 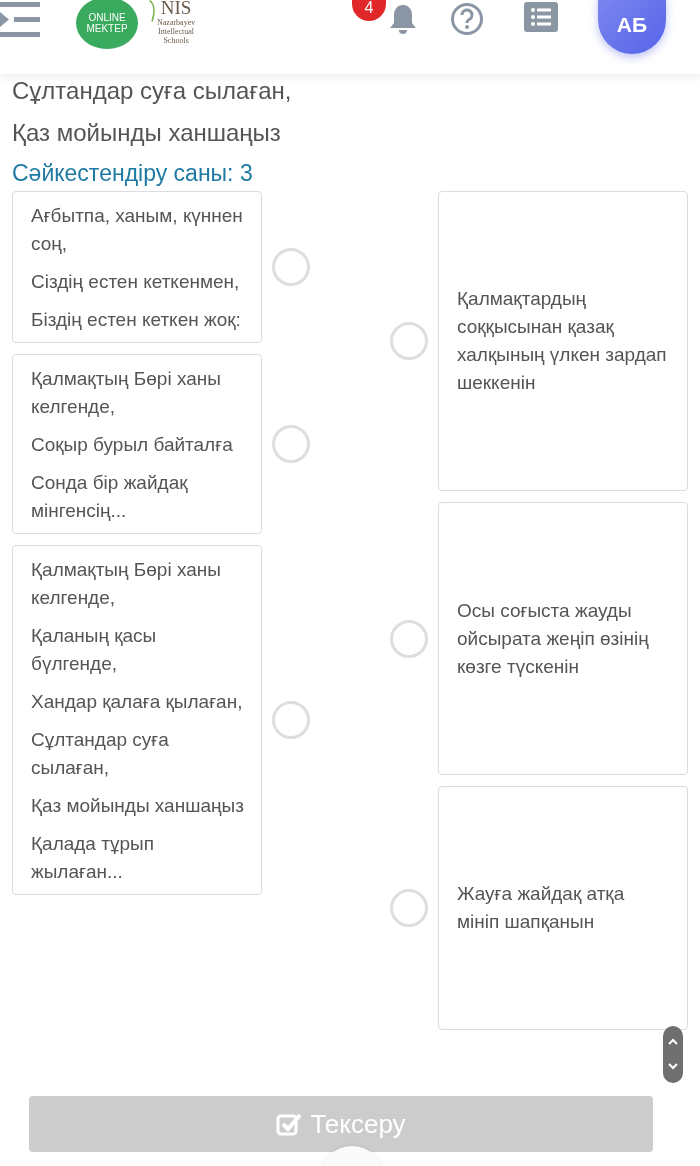 I want to click on option-text: Ағбытпа, ханым, күннен соң,, so click(x=137, y=230).